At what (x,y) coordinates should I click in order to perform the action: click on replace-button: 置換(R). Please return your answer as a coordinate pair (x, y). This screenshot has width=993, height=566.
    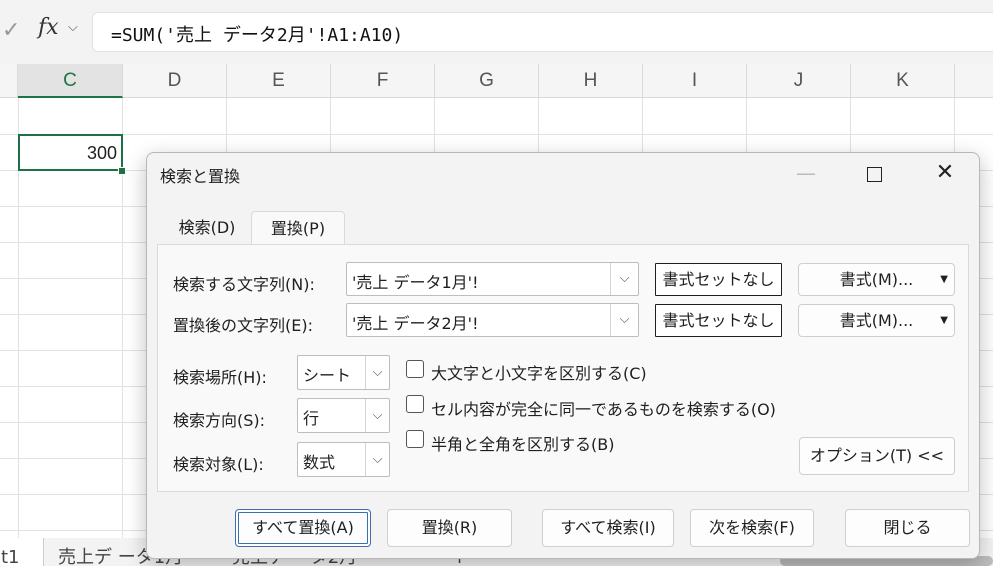
    Looking at the image, I should click on (449, 528).